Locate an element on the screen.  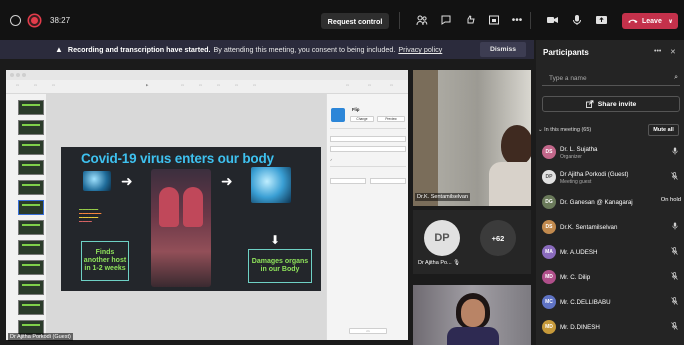
request-control-button: Request control is located at coordinates (355, 21).